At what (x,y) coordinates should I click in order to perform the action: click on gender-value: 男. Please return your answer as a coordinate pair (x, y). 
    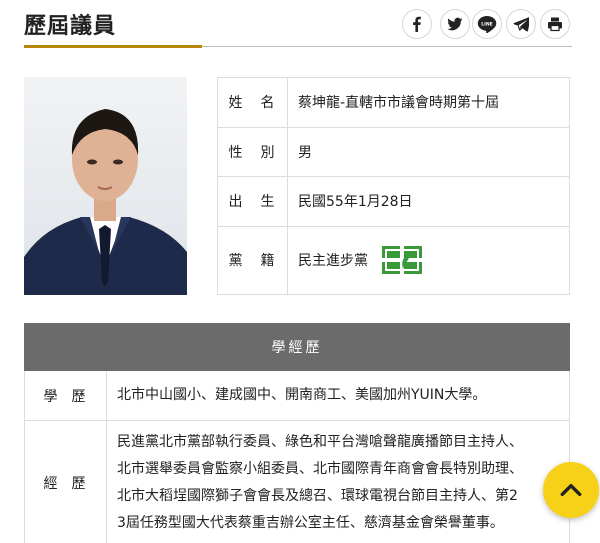
    Looking at the image, I should click on (428, 152).